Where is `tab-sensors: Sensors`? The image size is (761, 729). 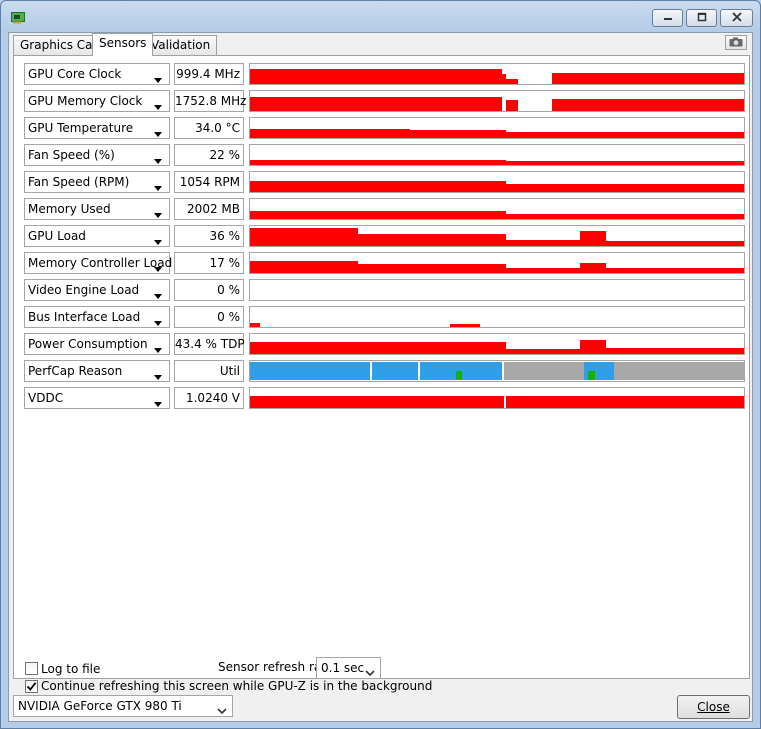 tab-sensors: Sensors is located at coordinates (123, 44).